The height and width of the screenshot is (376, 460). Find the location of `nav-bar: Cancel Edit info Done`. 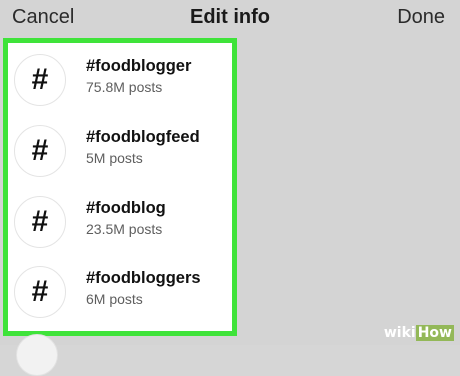

nav-bar: Cancel Edit info Done is located at coordinates (230, 18).